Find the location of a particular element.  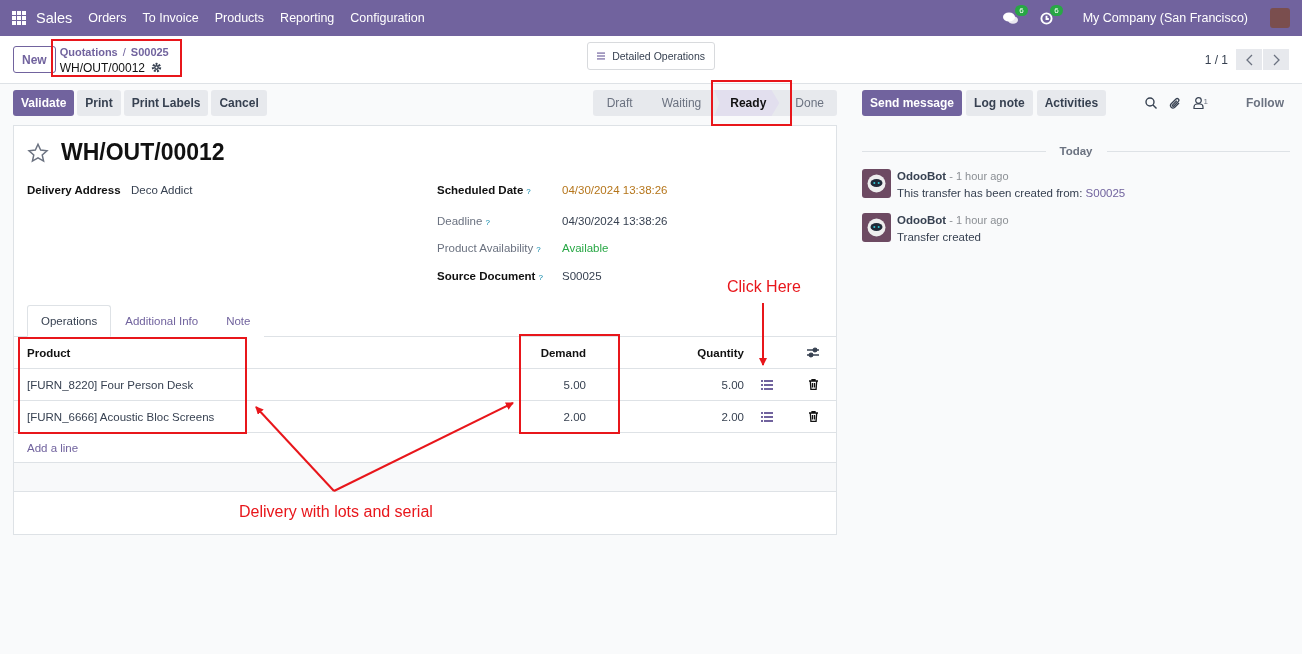

annotation-arrow is located at coordinates (763, 334).